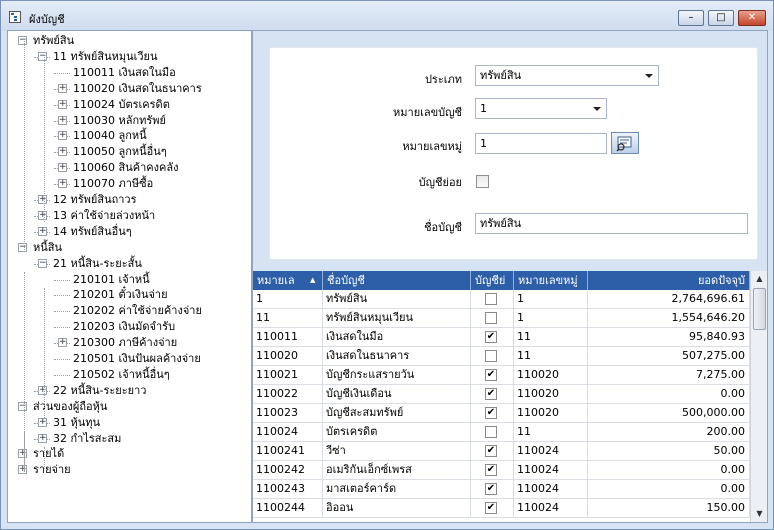 This screenshot has width=774, height=530. Describe the element at coordinates (120, 295) in the screenshot. I see `tree-item-label: 210201 ตั๋วเงินจ่าย` at that location.